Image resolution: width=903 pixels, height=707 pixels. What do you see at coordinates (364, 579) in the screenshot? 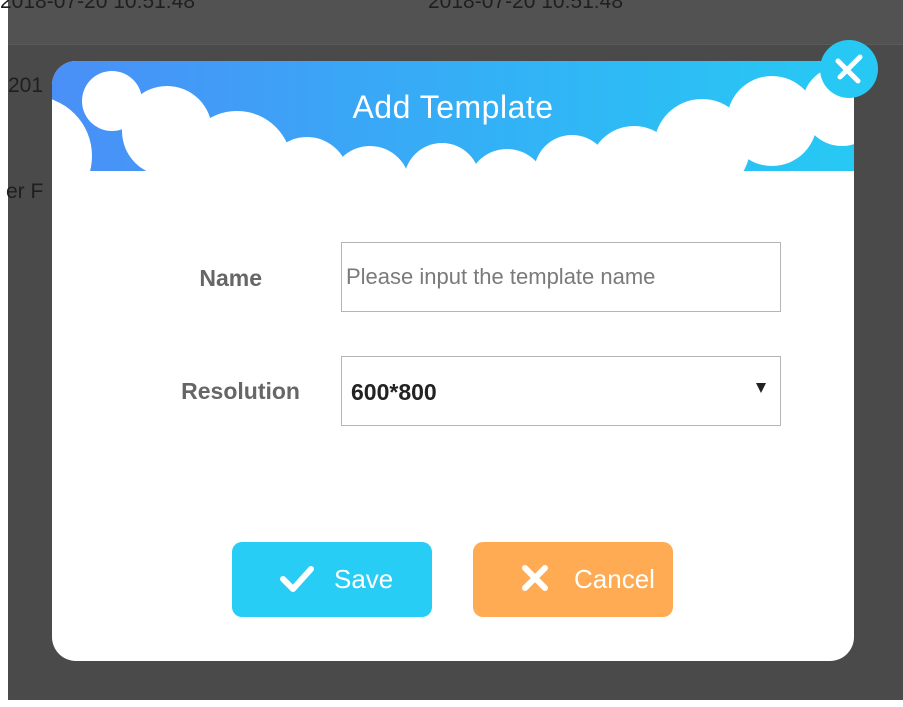
I see `save-button-label: Save` at bounding box center [364, 579].